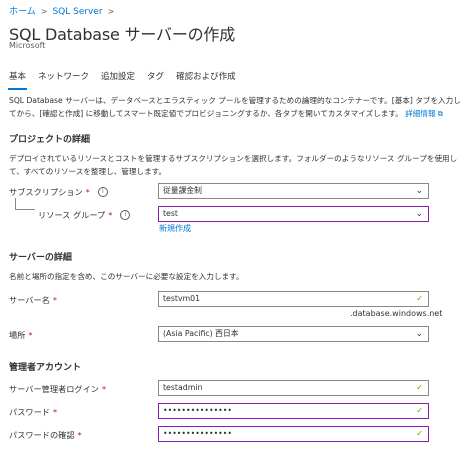  What do you see at coordinates (54, 389) in the screenshot?
I see `admin-login-label-text: サーバー管理者ログイン` at bounding box center [54, 389].